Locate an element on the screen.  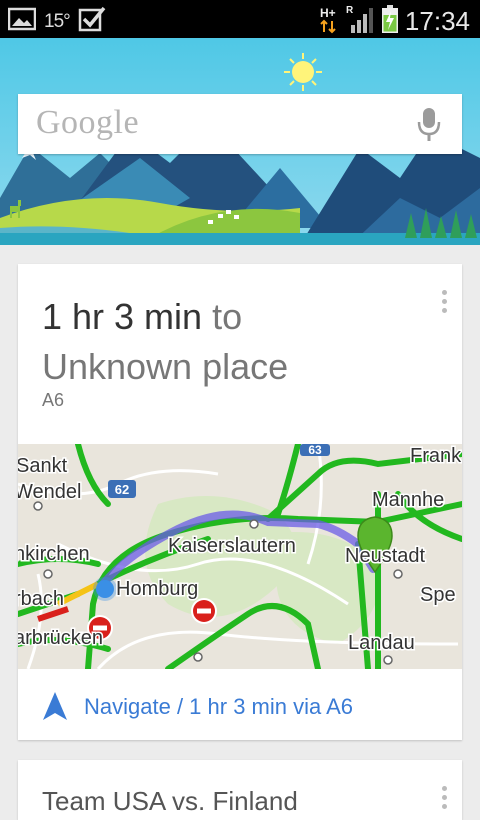
sports-card: Team USA vs. Finland is located at coordinates (240, 790).